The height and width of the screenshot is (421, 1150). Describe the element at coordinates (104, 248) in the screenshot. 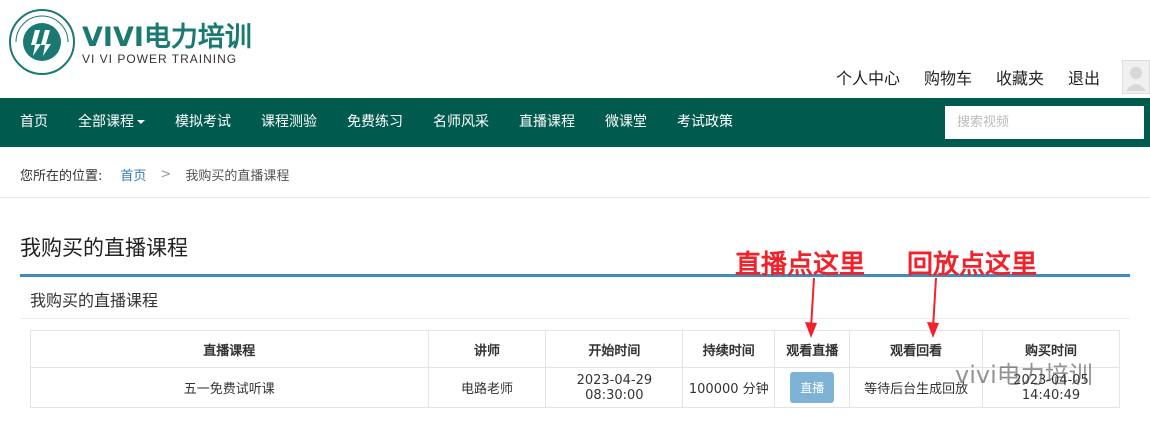

I see `page-title: 我购买的直播课程` at that location.